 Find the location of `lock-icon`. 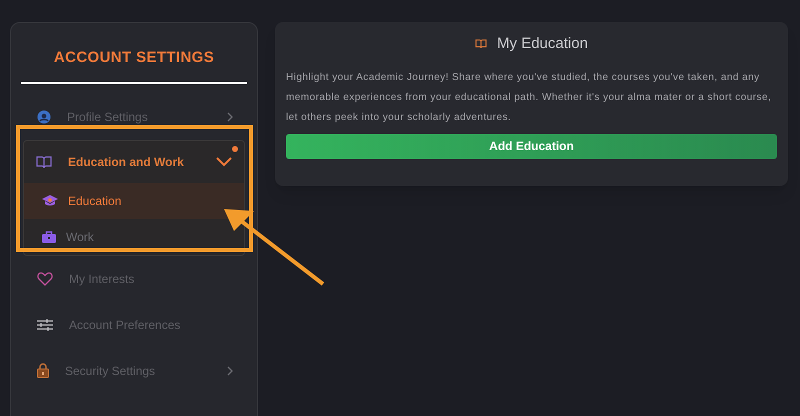

lock-icon is located at coordinates (43, 370).